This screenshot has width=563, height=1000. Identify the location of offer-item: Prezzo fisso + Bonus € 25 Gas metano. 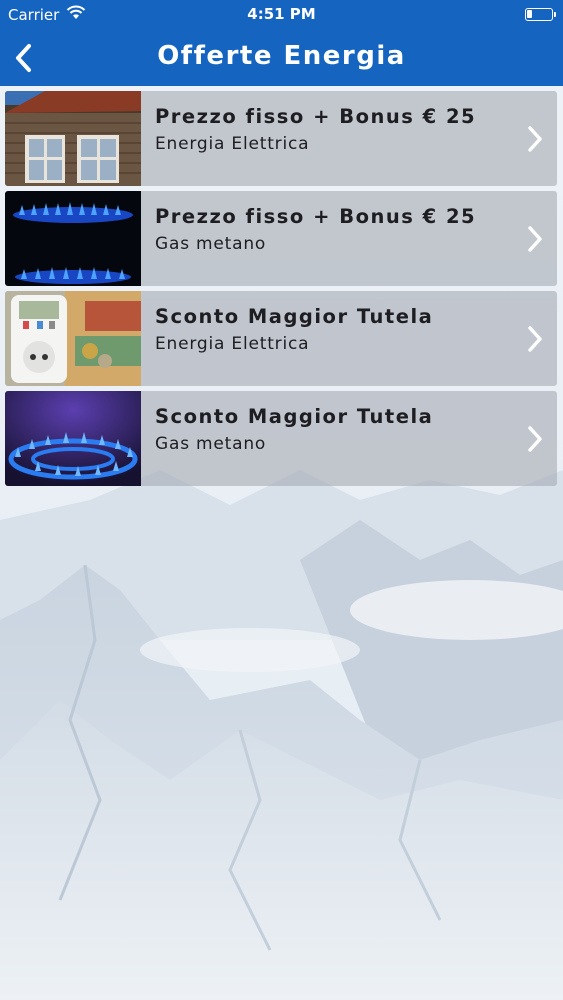
(281, 238).